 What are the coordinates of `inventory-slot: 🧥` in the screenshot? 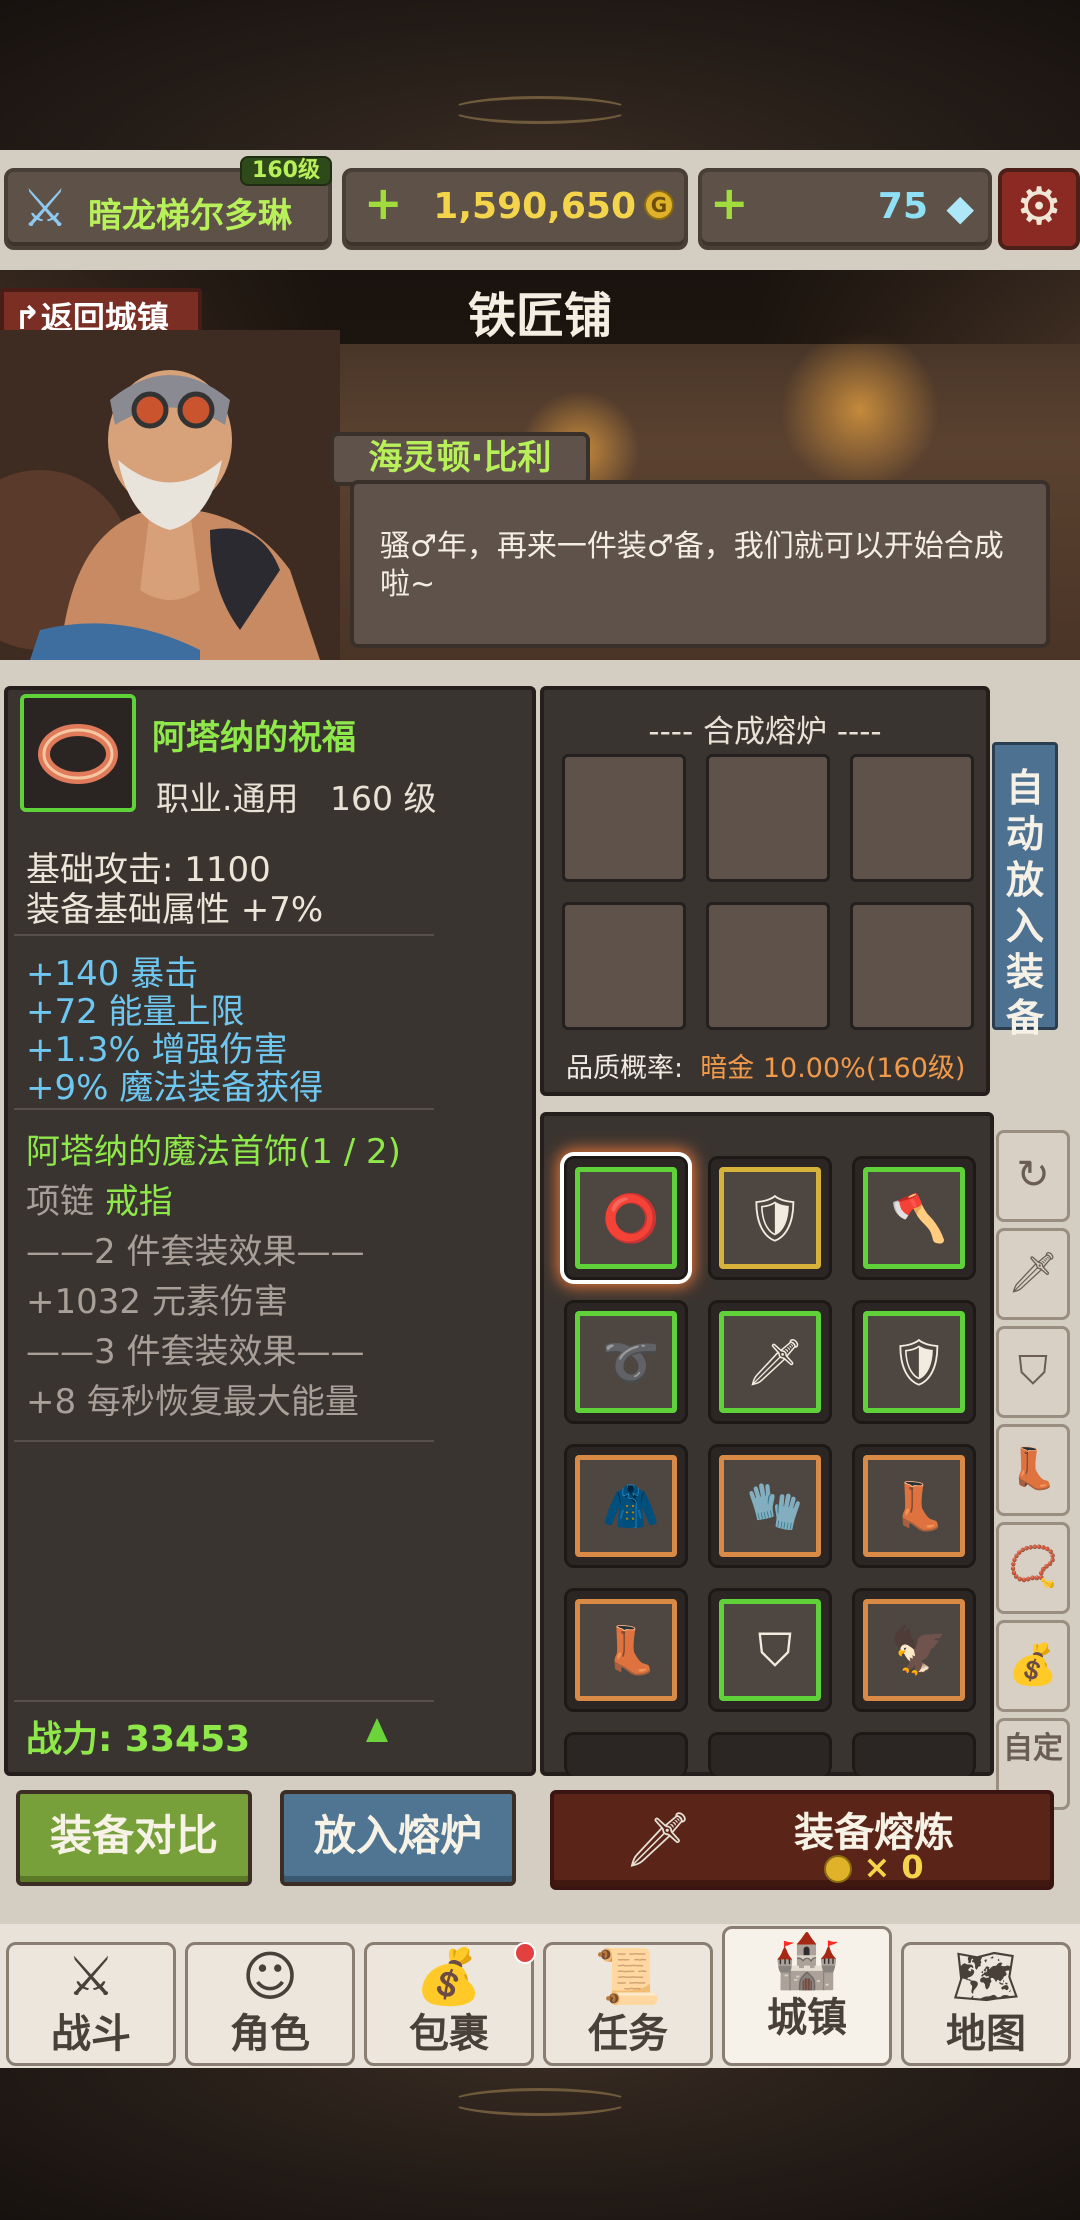 It's located at (626, 1506).